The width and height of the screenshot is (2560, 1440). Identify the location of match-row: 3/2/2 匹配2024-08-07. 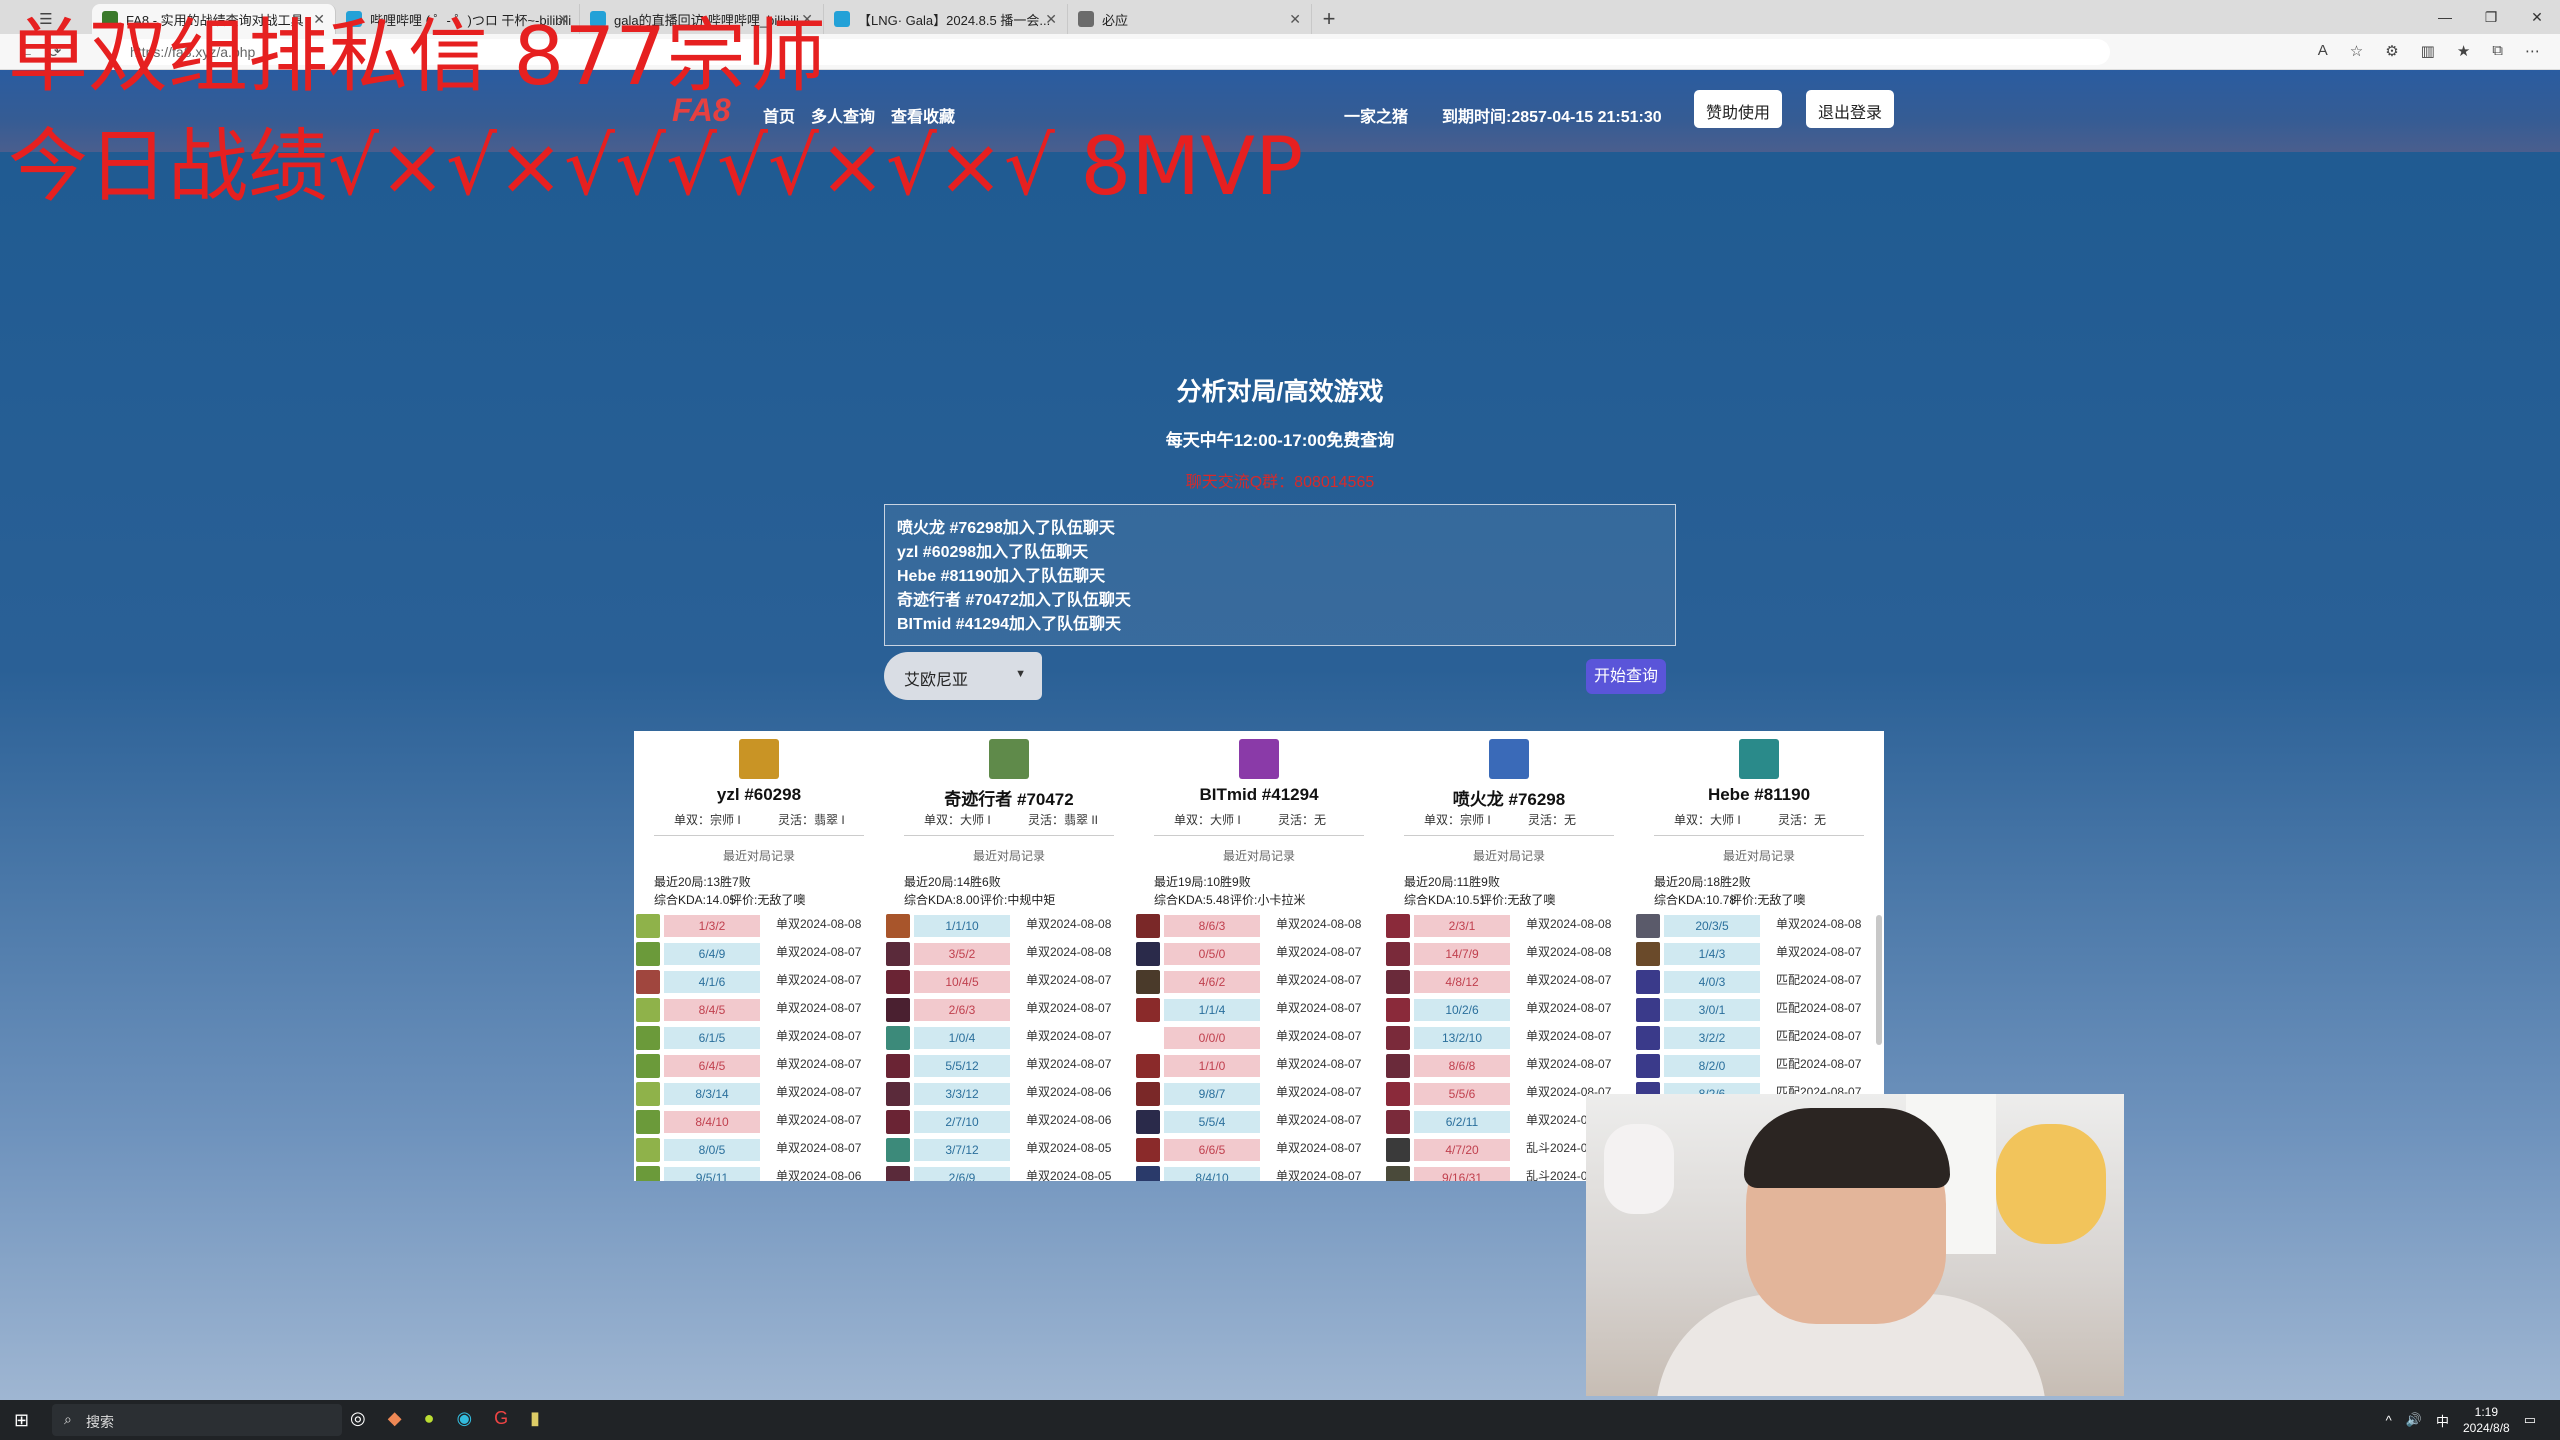
(1759, 1038).